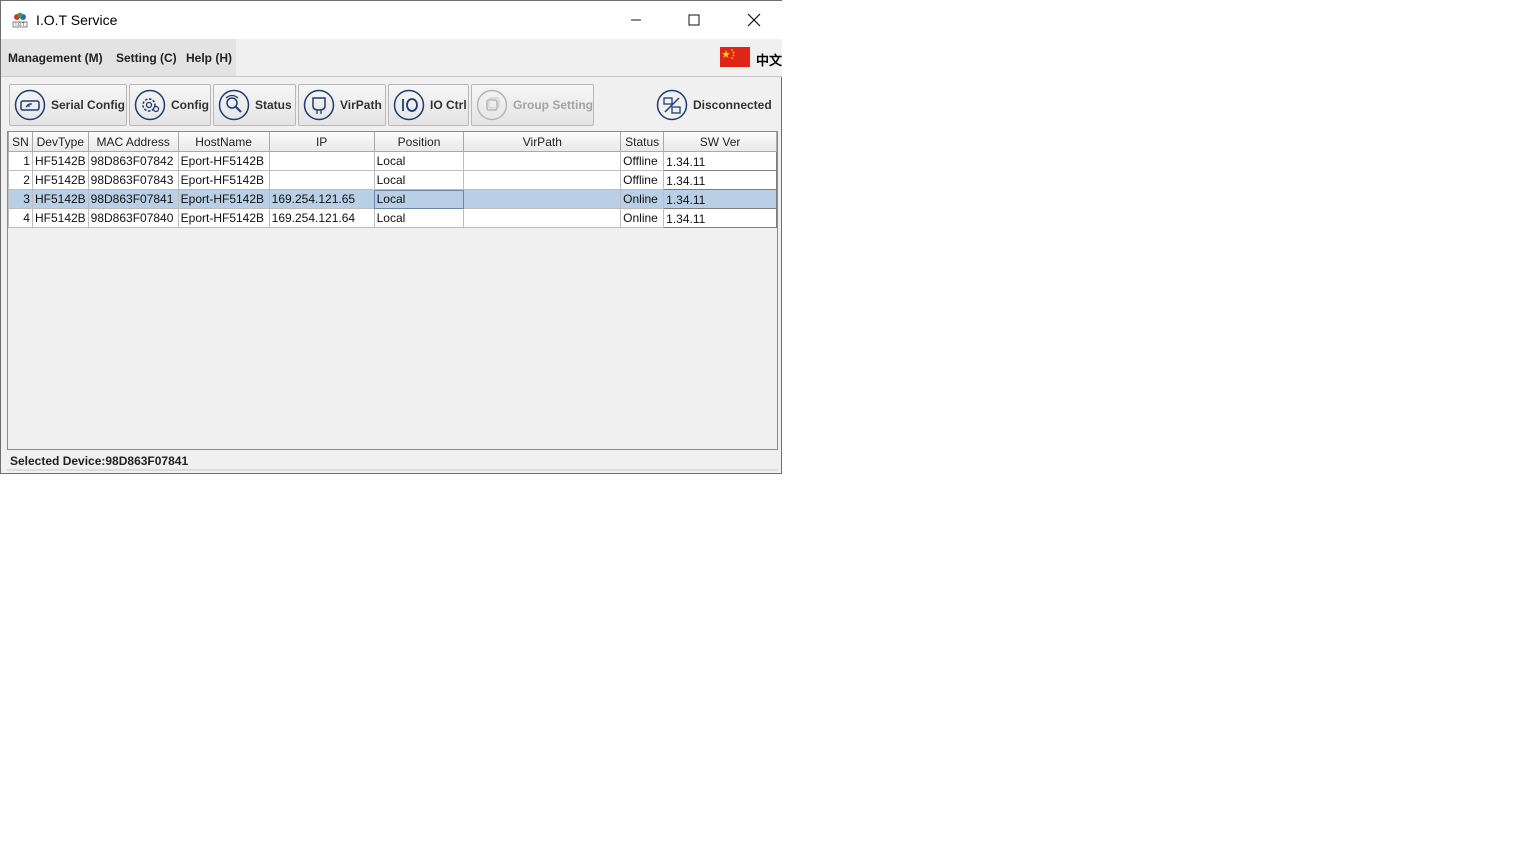  I want to click on cell-mac: 98D863F07843, so click(133, 180).